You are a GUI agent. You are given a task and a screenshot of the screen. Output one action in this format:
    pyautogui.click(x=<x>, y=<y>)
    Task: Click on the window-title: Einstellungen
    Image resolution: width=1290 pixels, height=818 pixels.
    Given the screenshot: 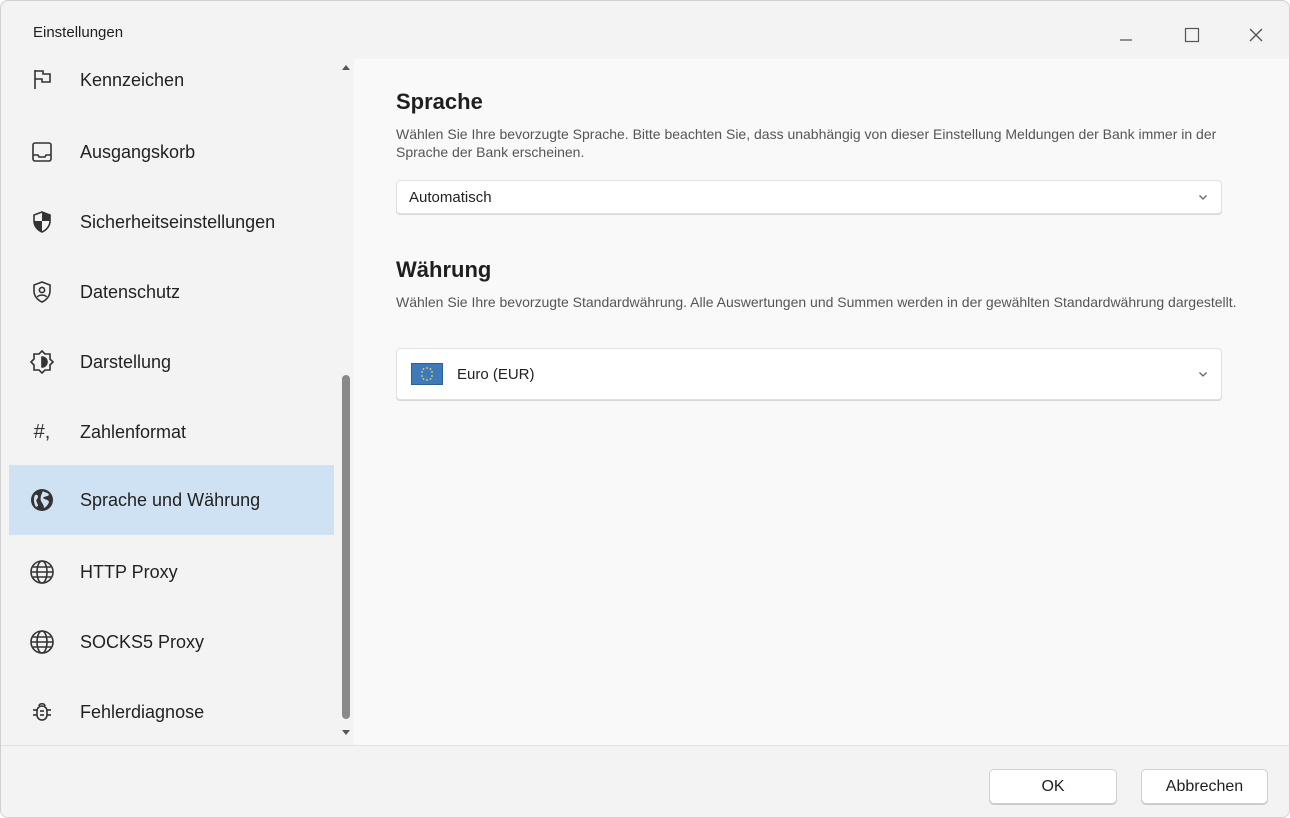 What is the action you would take?
    pyautogui.click(x=78, y=32)
    